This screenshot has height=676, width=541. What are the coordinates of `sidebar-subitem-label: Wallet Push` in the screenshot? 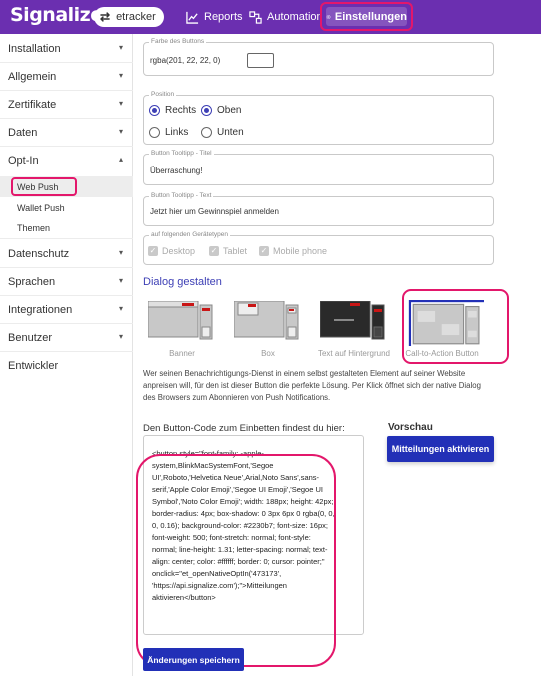 It's located at (41, 207).